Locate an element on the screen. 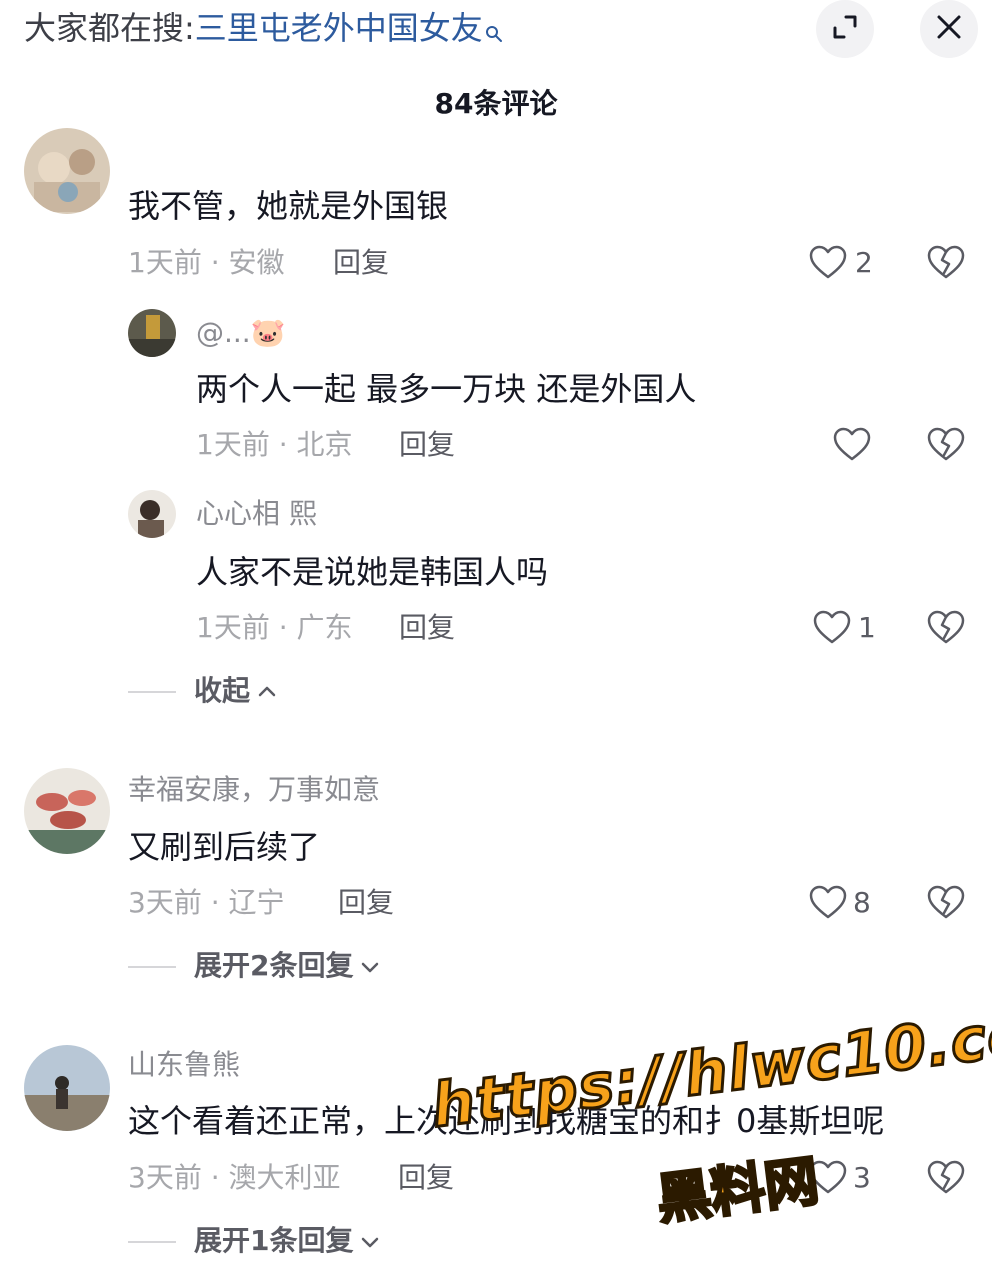 Image resolution: width=992 pixels, height=1276 pixels. expand-button is located at coordinates (845, 29).